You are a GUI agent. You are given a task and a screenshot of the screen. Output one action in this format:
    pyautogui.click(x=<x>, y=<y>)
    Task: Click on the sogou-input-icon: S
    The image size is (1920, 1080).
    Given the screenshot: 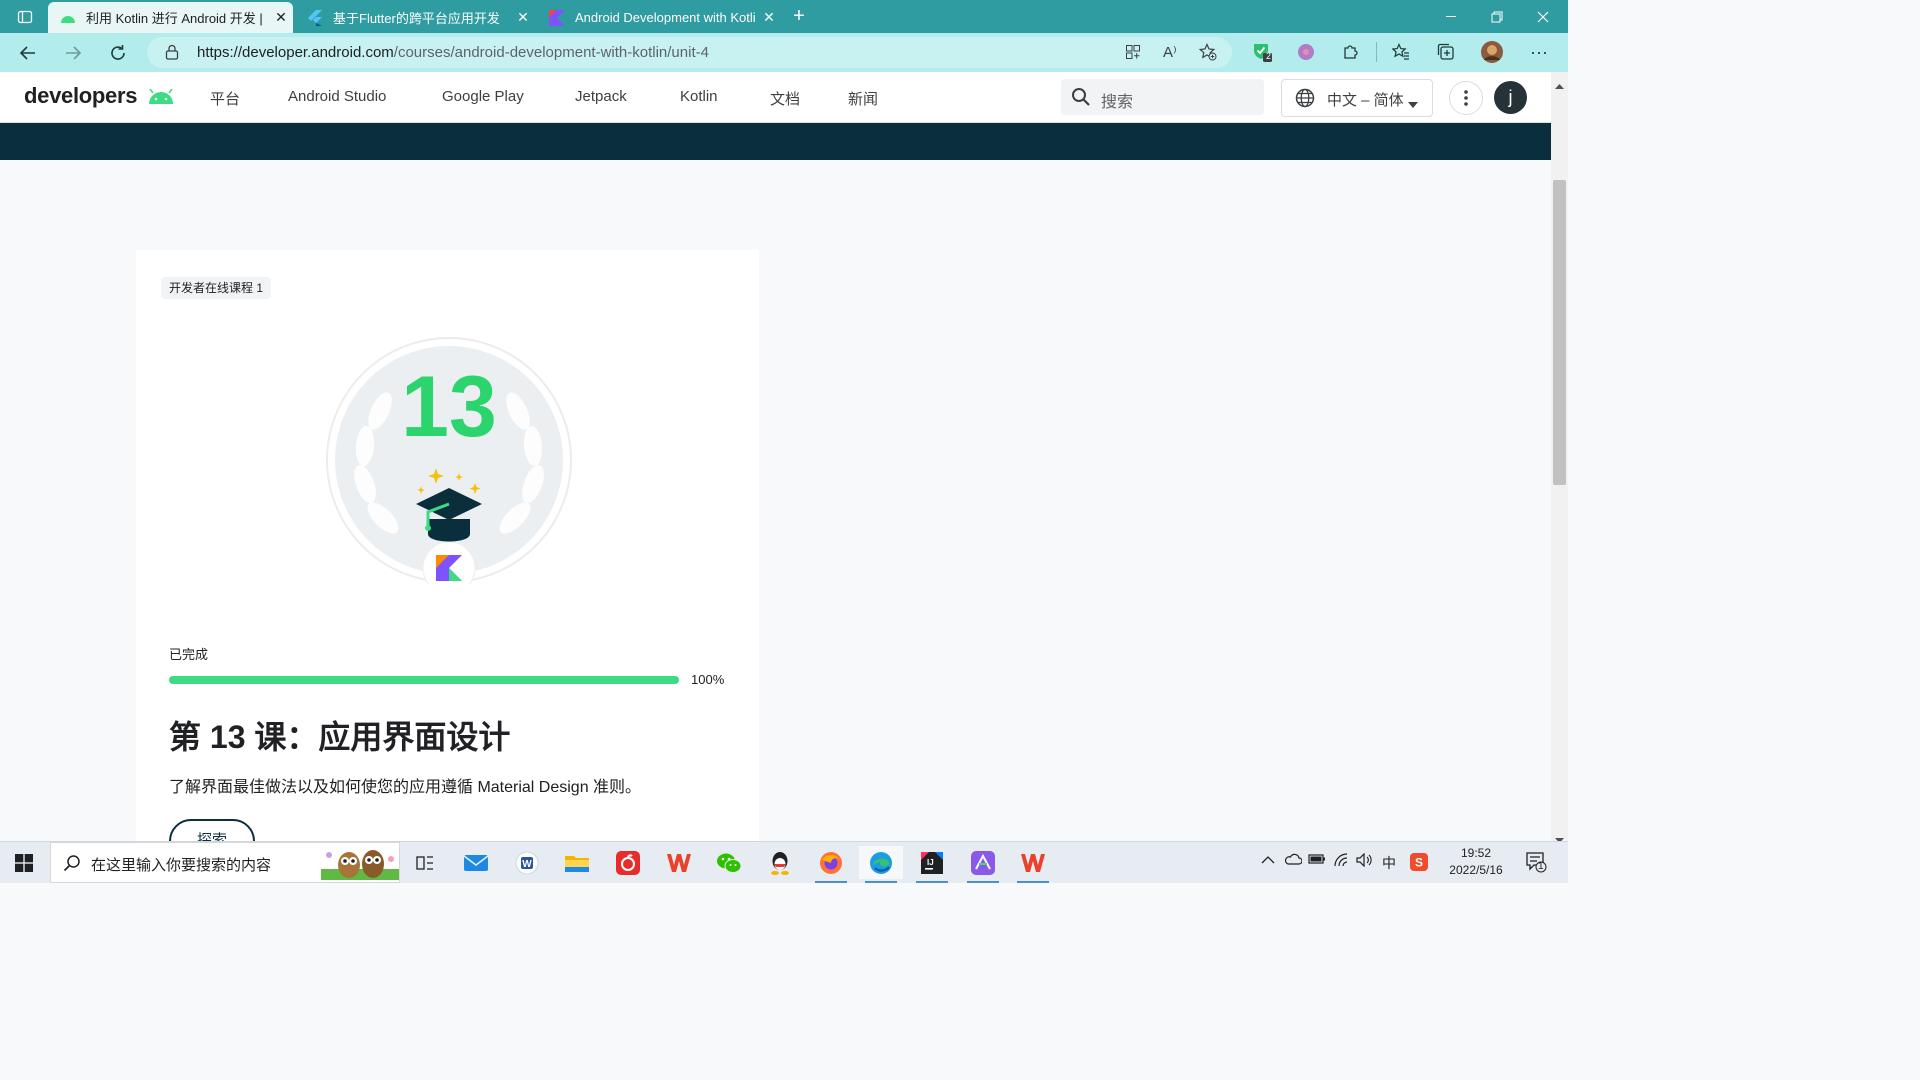 What is the action you would take?
    pyautogui.click(x=1419, y=863)
    